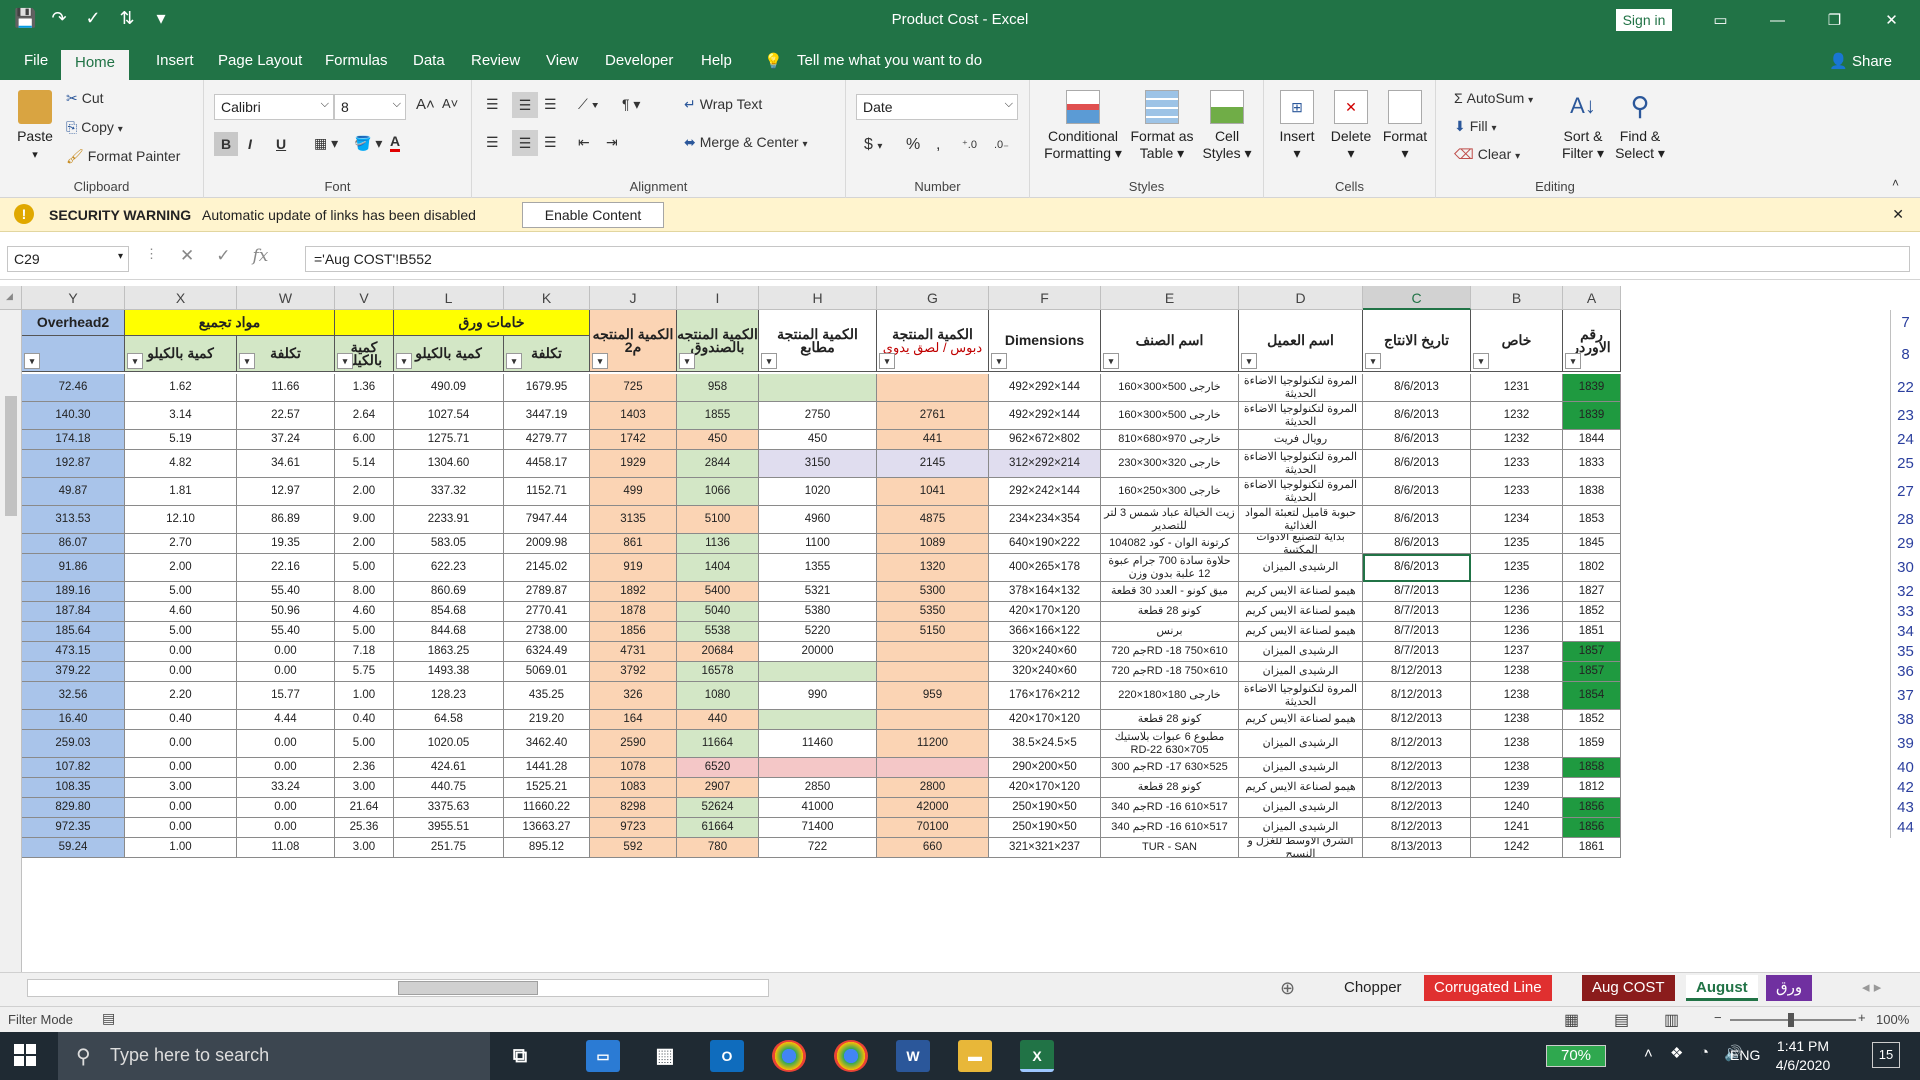 Image resolution: width=1920 pixels, height=1080 pixels. Describe the element at coordinates (1892, 1019) in the screenshot. I see `zoom-level: 100%` at that location.